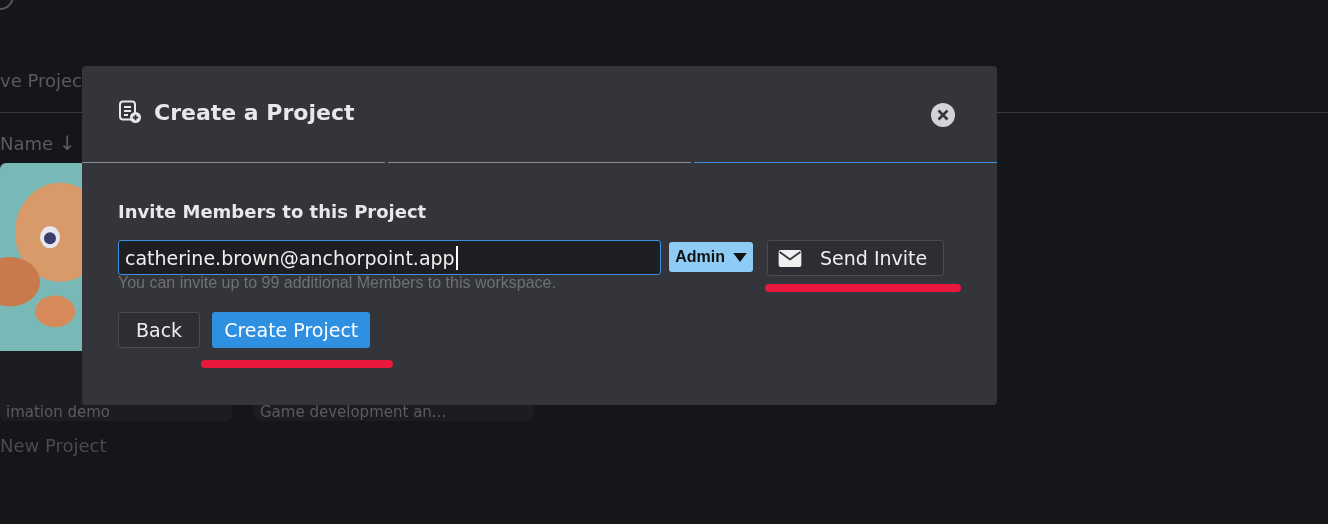 This screenshot has height=524, width=1328. I want to click on mail-icon, so click(790, 258).